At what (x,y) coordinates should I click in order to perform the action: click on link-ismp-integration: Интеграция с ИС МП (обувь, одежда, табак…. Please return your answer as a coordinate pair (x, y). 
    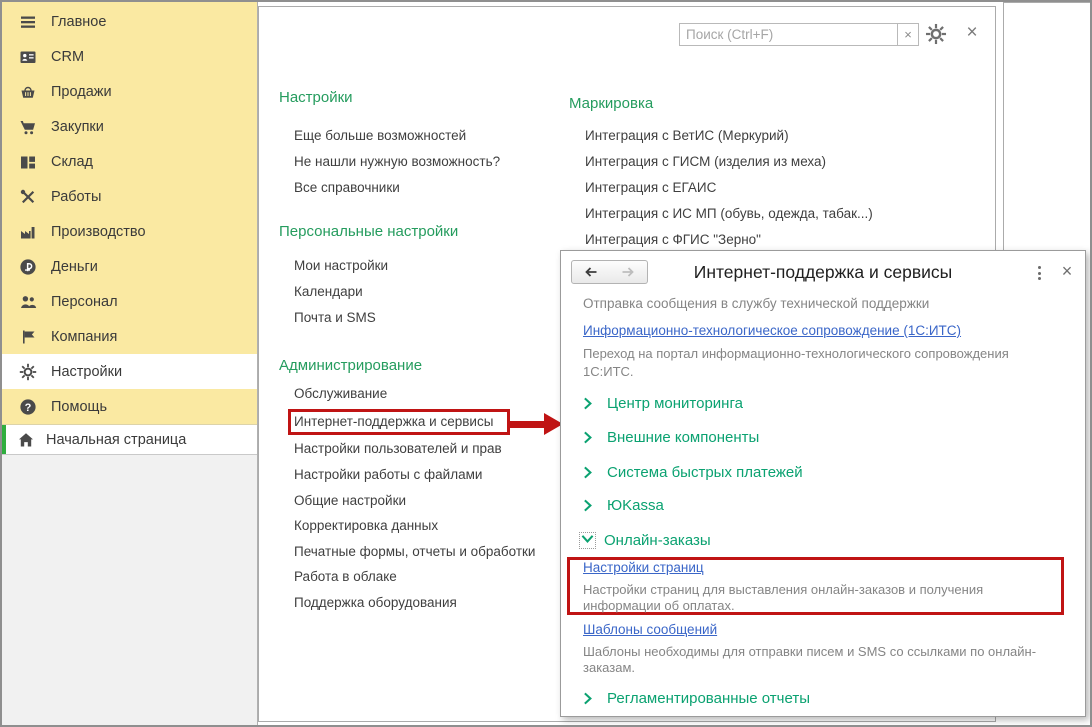
    Looking at the image, I should click on (729, 213).